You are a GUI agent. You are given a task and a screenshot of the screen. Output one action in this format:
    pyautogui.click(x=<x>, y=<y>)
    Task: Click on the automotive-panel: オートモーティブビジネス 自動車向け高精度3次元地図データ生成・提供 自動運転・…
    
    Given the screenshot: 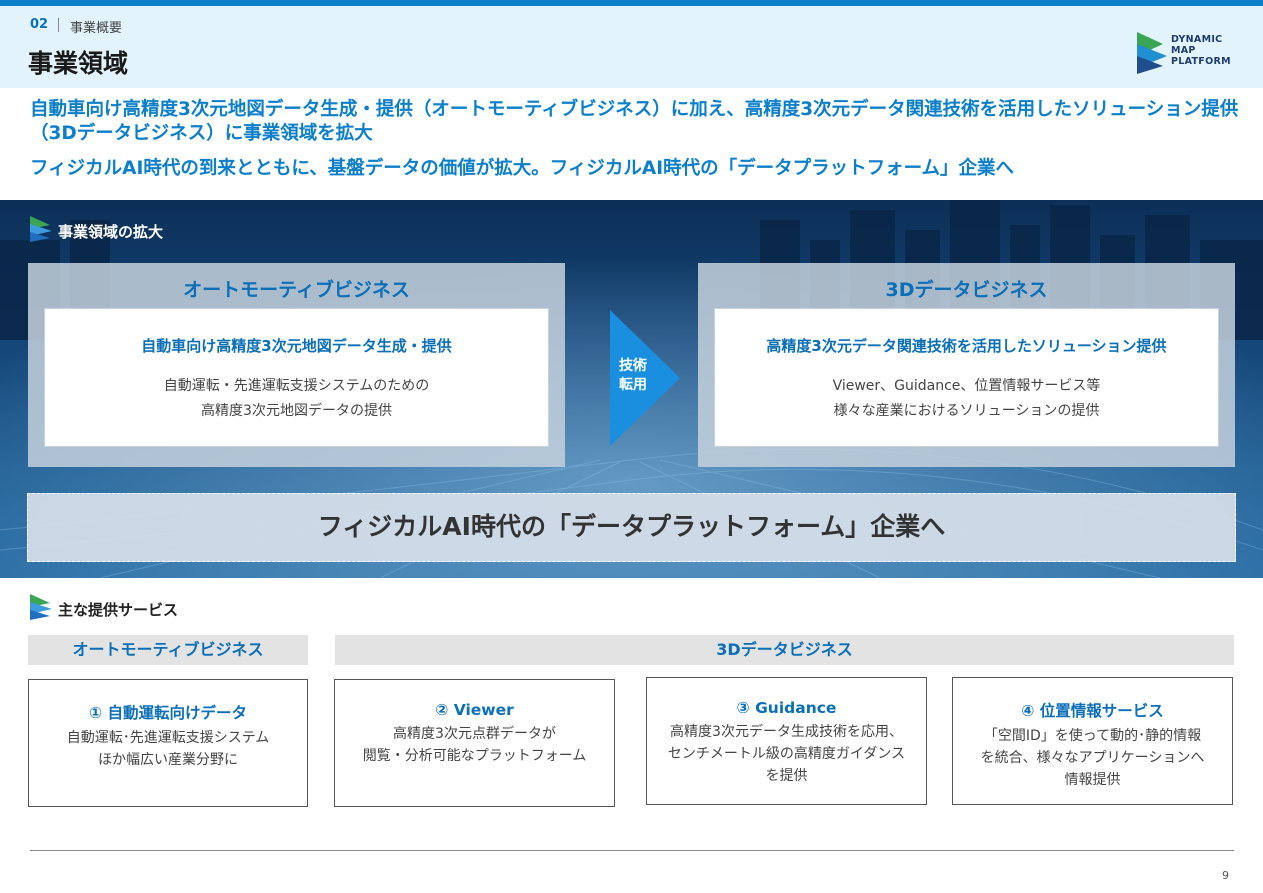 What is the action you would take?
    pyautogui.click(x=296, y=365)
    